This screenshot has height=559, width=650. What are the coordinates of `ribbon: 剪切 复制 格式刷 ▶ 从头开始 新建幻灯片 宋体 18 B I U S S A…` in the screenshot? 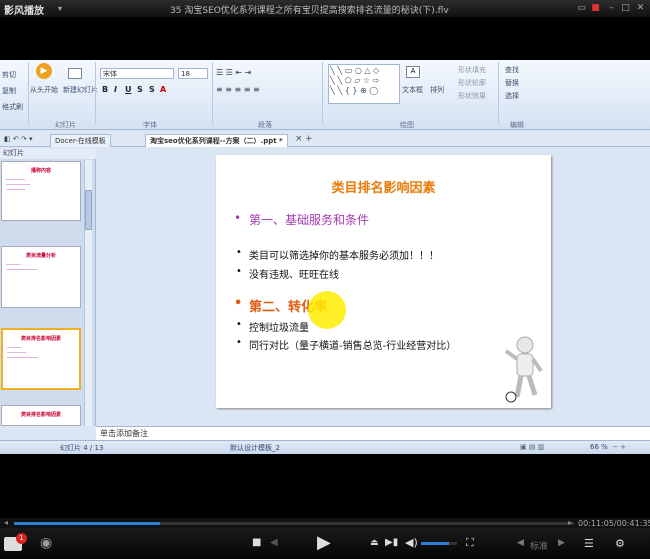 It's located at (325, 95).